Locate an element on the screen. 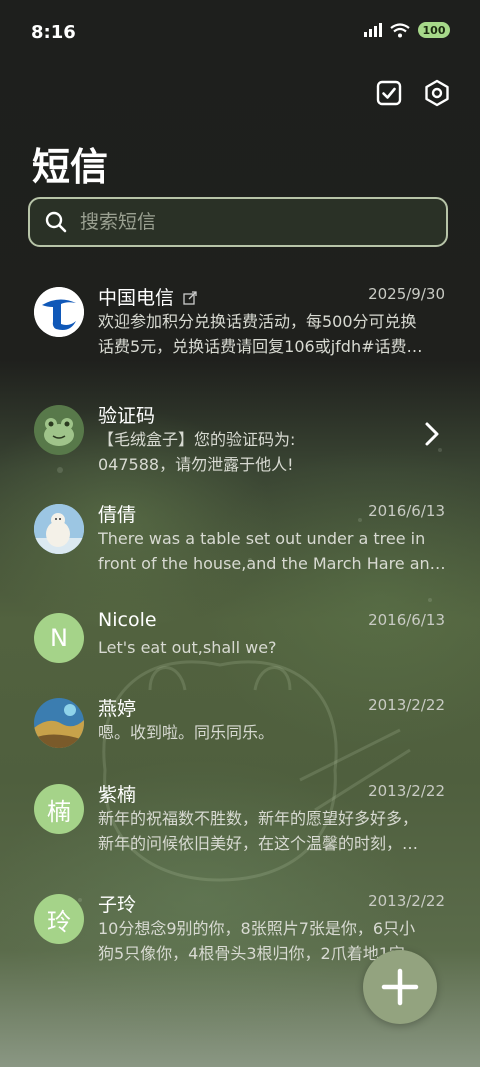 This screenshot has width=480, height=1067. toolbar is located at coordinates (413, 93).